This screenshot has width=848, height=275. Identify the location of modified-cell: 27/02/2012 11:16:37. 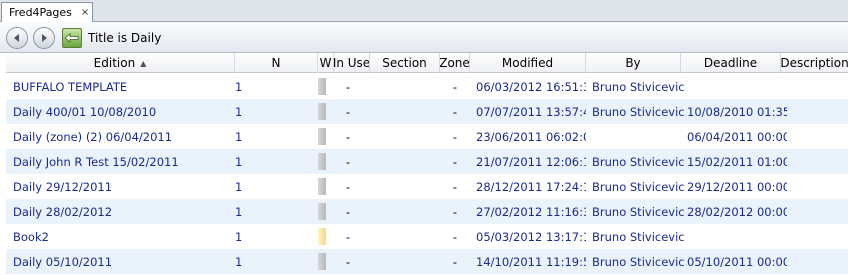
(531, 211).